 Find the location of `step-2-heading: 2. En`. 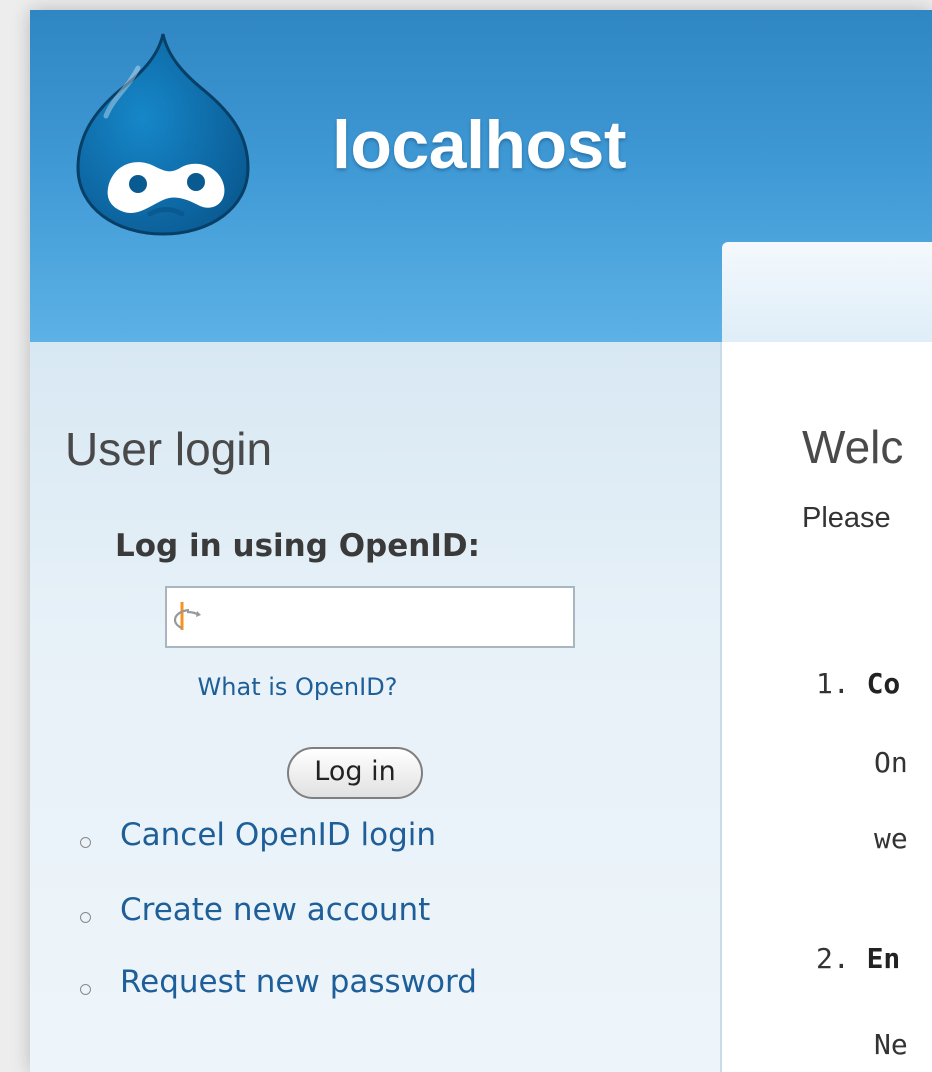

step-2-heading: 2. En is located at coordinates (858, 958).